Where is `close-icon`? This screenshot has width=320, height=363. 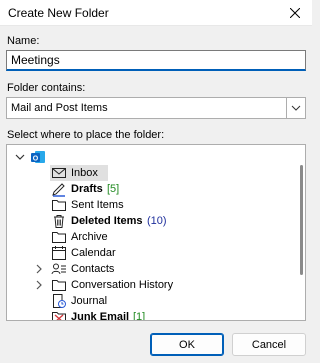 close-icon is located at coordinates (295, 13).